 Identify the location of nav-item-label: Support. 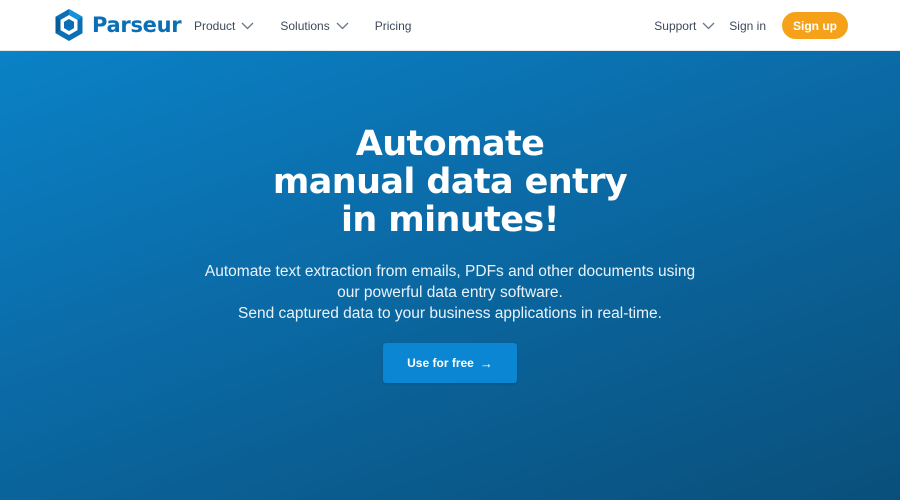
(675, 25).